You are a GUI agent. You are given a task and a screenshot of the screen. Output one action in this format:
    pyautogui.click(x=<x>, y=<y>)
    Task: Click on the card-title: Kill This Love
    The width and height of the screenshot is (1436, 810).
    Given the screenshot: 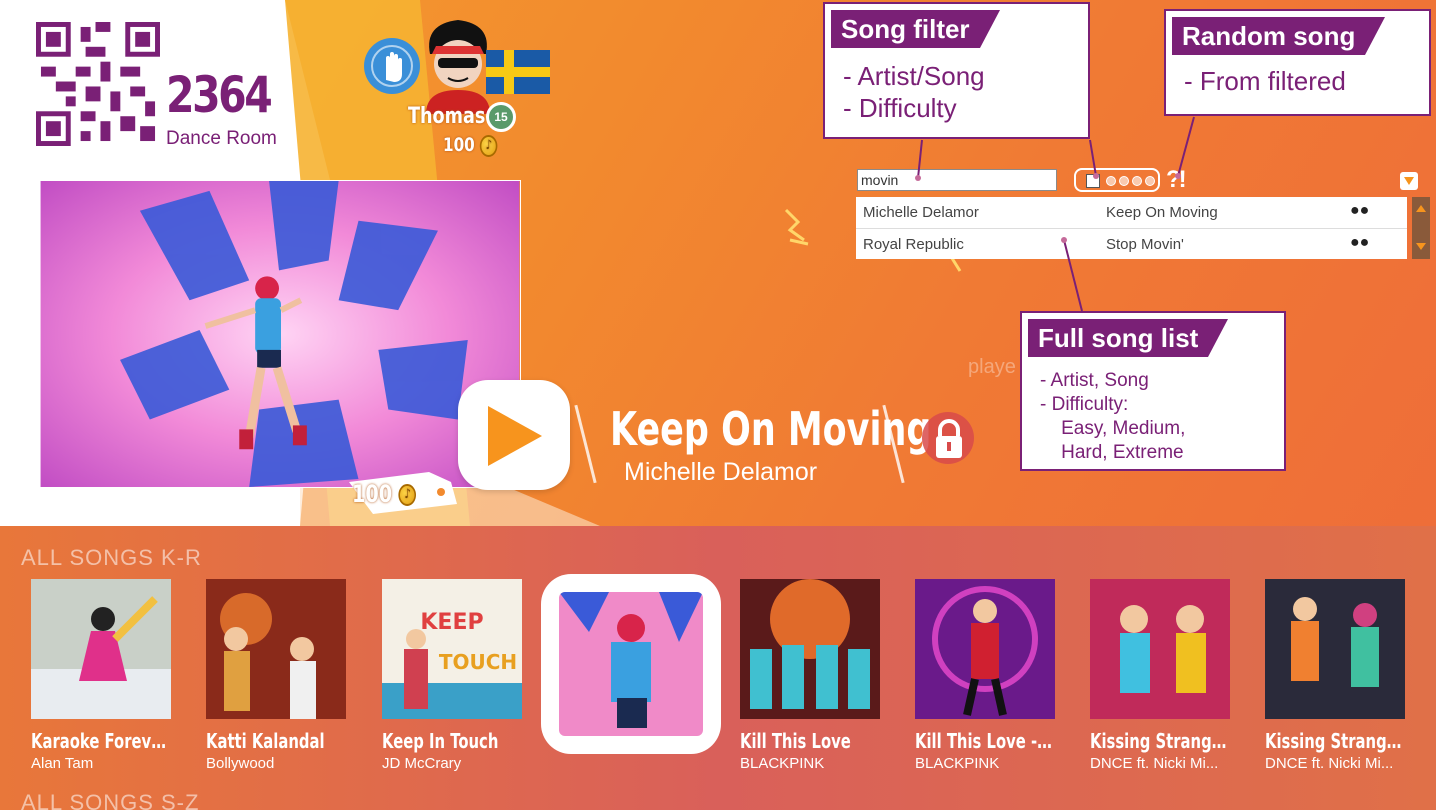 What is the action you would take?
    pyautogui.click(x=795, y=741)
    